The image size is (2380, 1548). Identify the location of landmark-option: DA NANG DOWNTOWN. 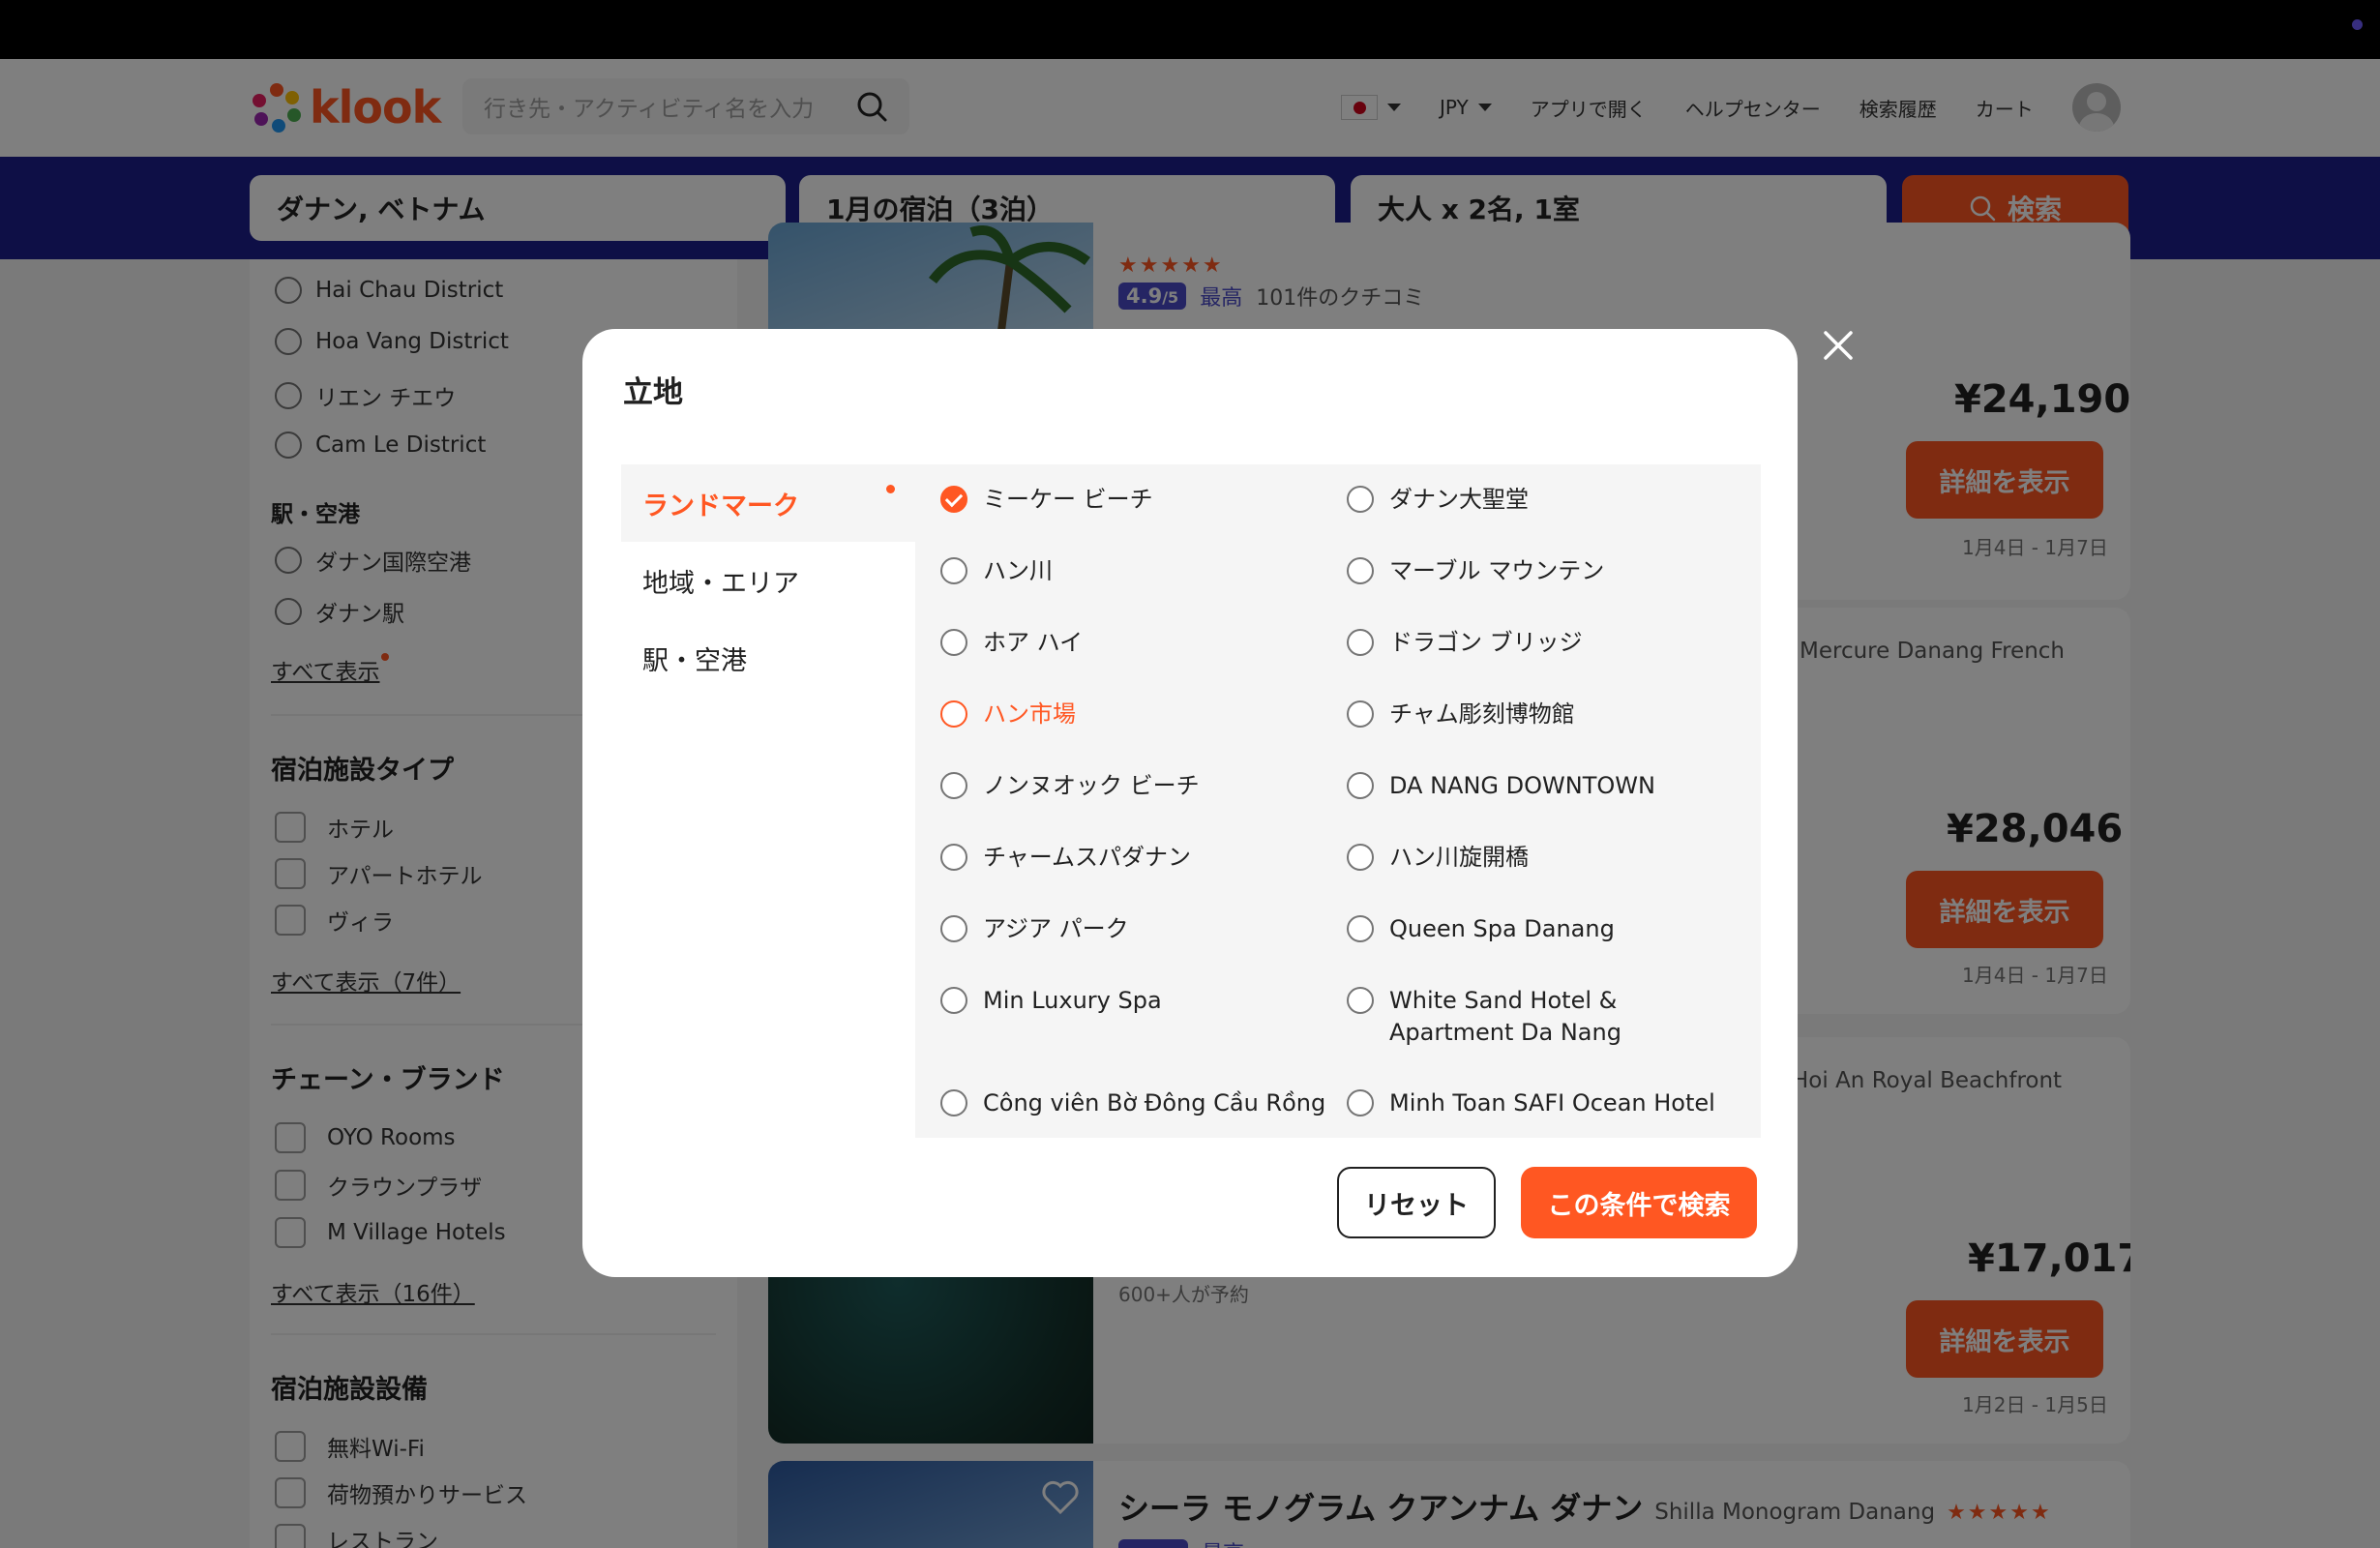
(1501, 786).